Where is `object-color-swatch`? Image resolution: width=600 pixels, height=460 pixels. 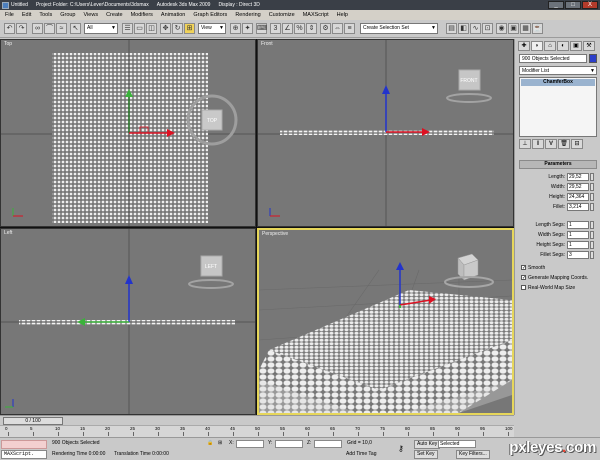 object-color-swatch is located at coordinates (593, 58).